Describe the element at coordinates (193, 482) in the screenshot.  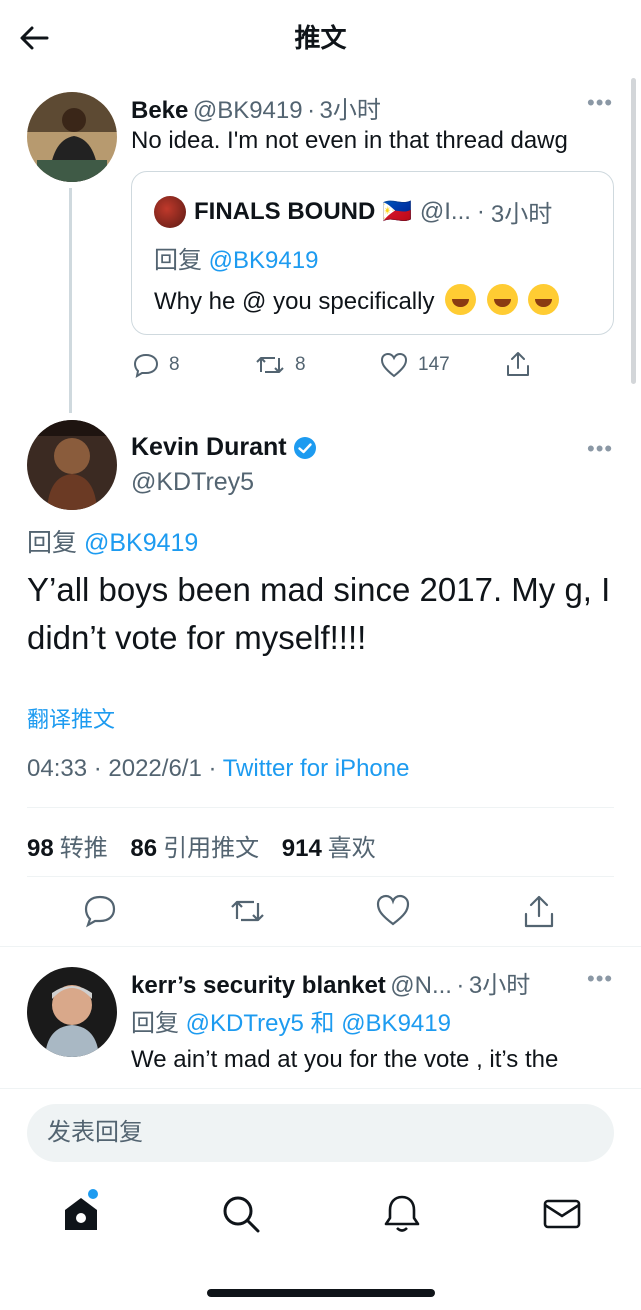
I see `author-handle: @KDTrey5` at that location.